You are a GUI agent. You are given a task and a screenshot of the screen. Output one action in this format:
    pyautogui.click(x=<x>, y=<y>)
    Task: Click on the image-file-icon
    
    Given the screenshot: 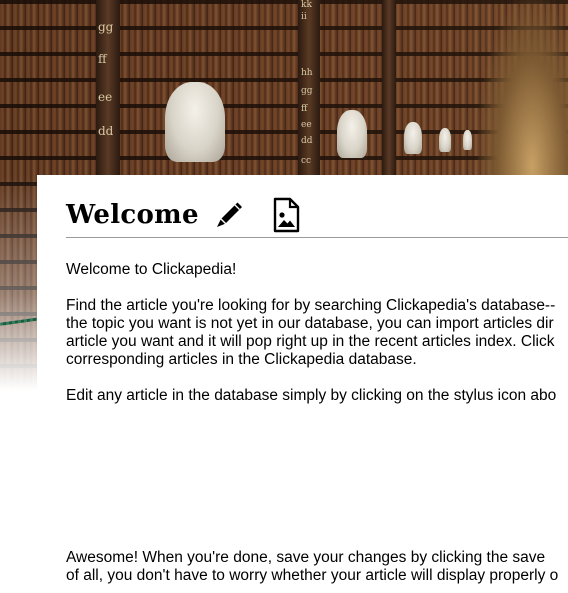 What is the action you would take?
    pyautogui.click(x=286, y=215)
    